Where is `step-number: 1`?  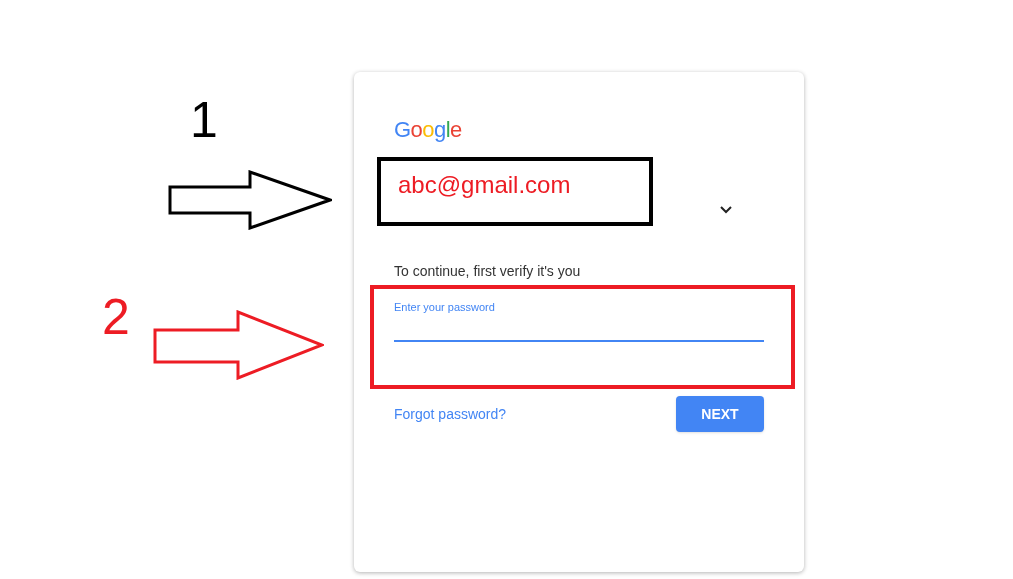 step-number: 1 is located at coordinates (204, 120).